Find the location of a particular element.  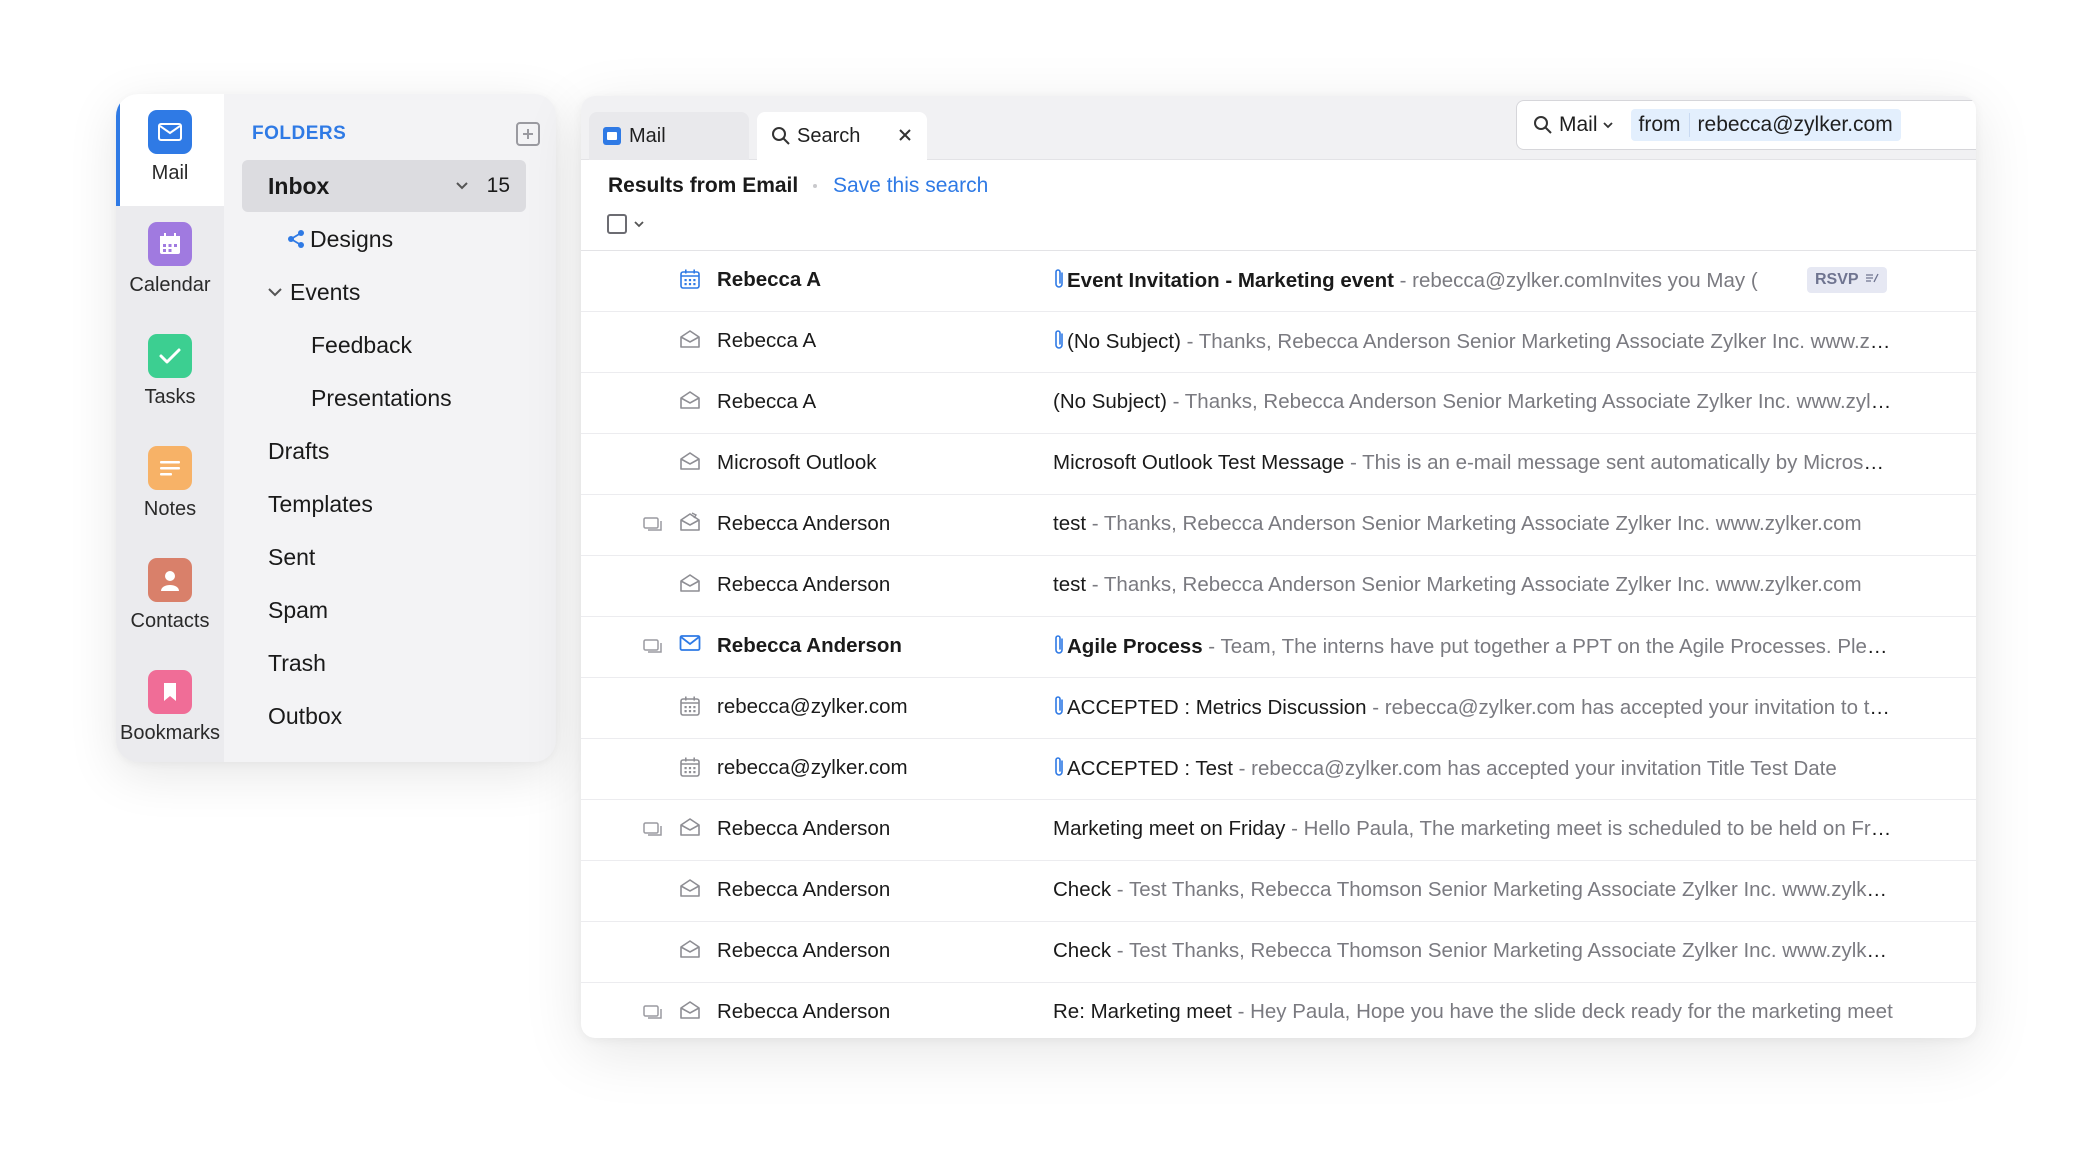

mail-subject: Microsoft Outlook Test Message is located at coordinates (1199, 462).